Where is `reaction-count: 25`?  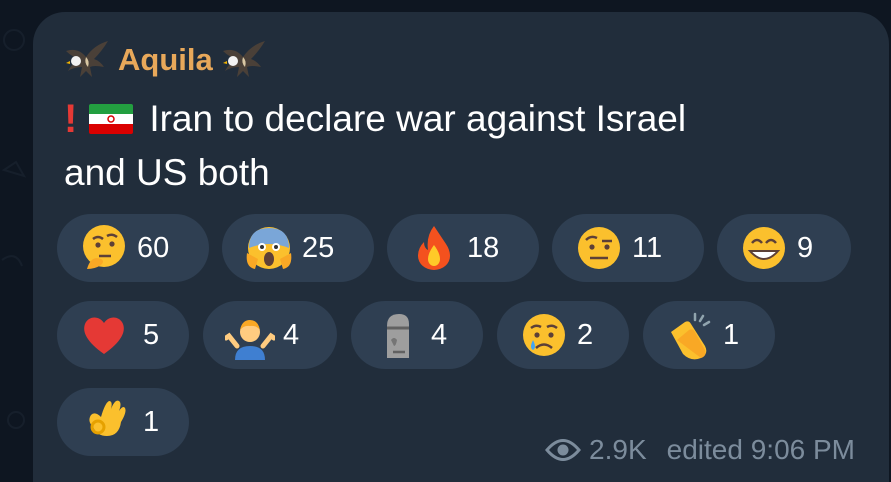
reaction-count: 25 is located at coordinates (318, 247).